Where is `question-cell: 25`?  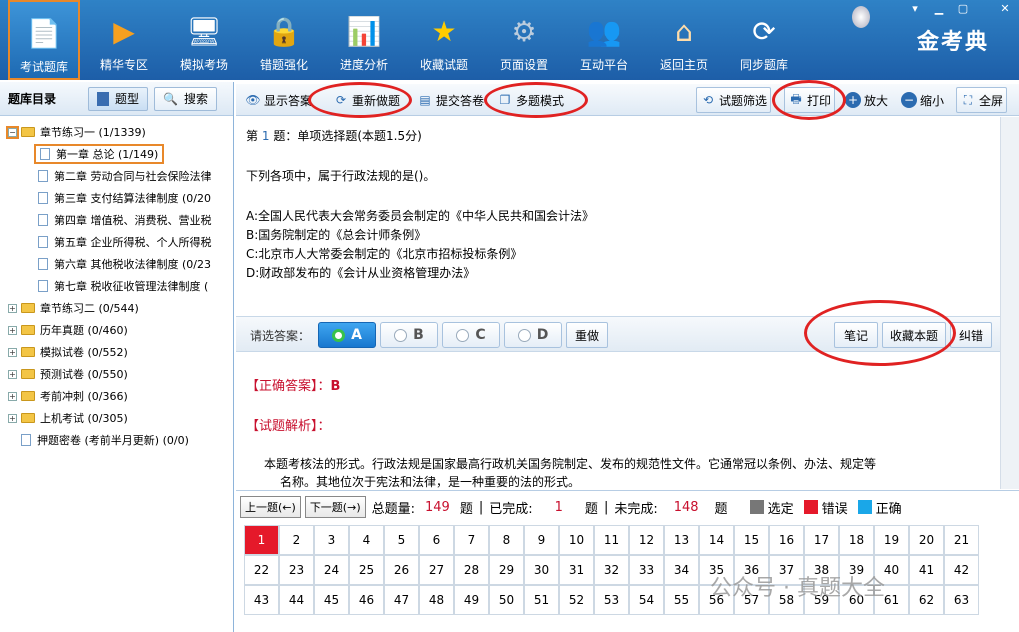
question-cell: 25 is located at coordinates (366, 570).